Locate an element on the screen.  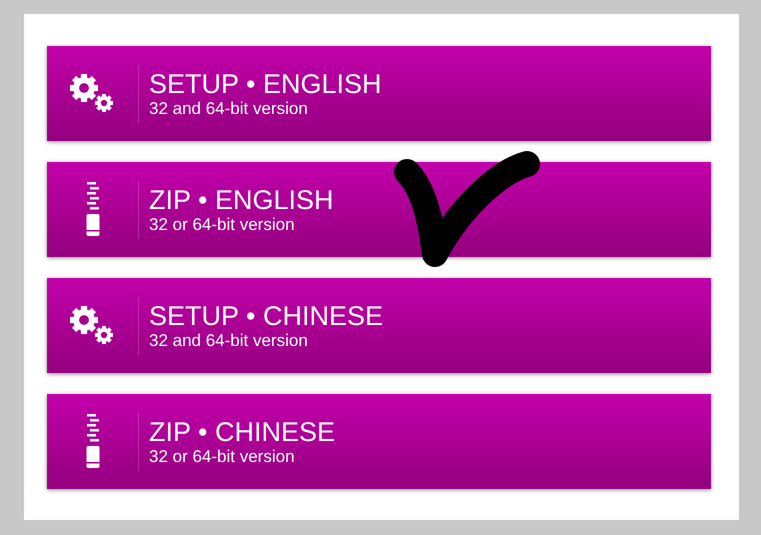
download-title: SETUP • ENGLISH is located at coordinates (265, 84).